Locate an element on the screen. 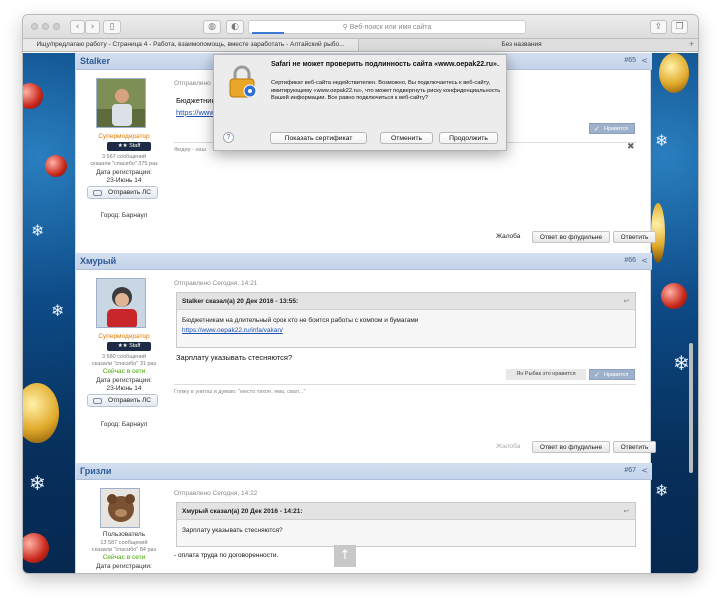 The image size is (720, 600). minimize-window-button is located at coordinates (45, 26).